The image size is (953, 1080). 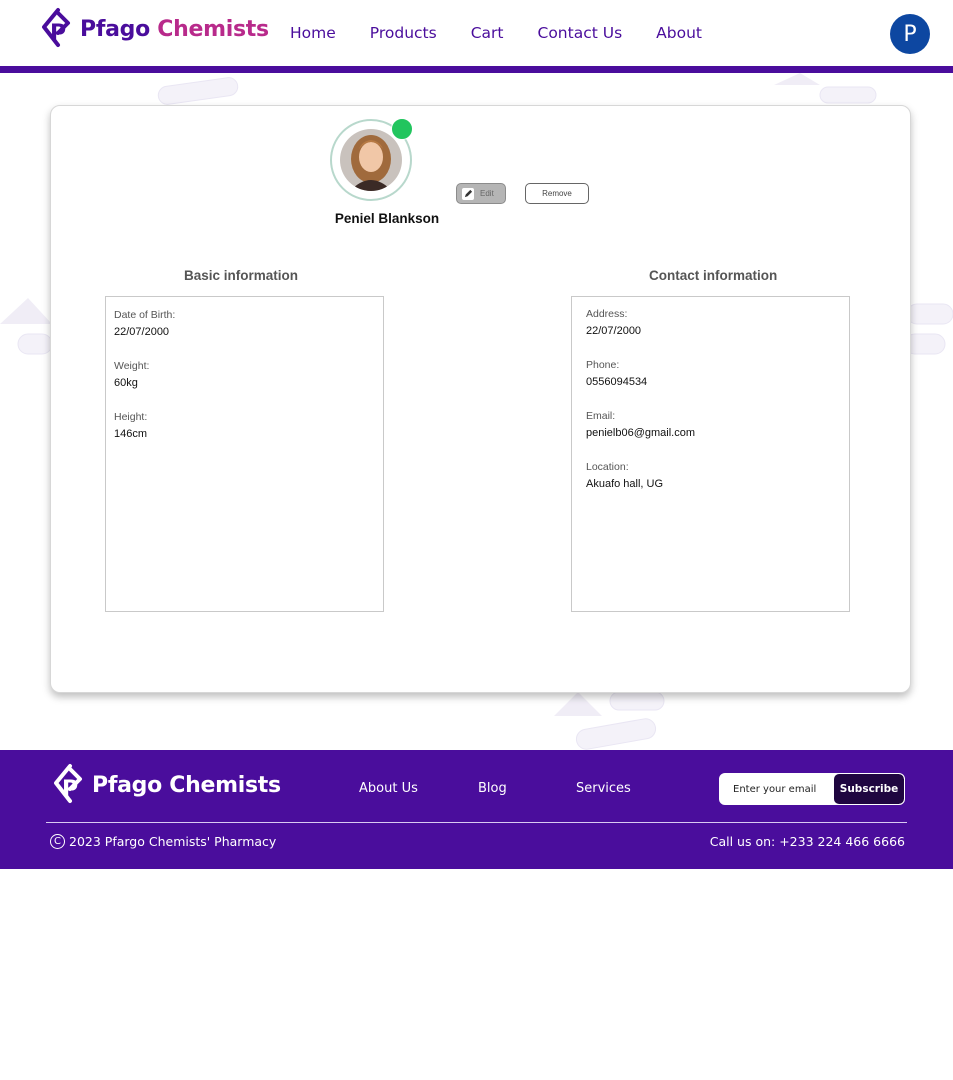 I want to click on copyright-text: 2023 Pfargo Chemists' Pharmacy, so click(x=173, y=841).